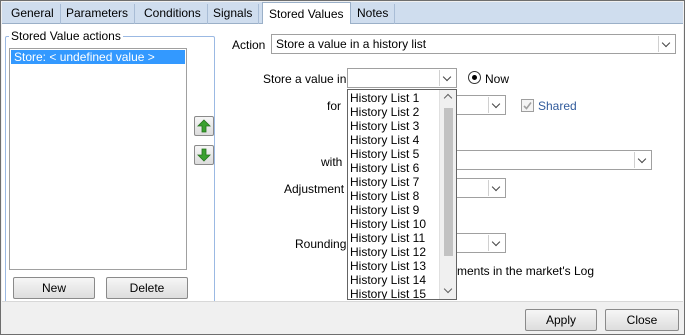 This screenshot has height=335, width=685. Describe the element at coordinates (402, 78) in the screenshot. I see `store-combo` at that location.